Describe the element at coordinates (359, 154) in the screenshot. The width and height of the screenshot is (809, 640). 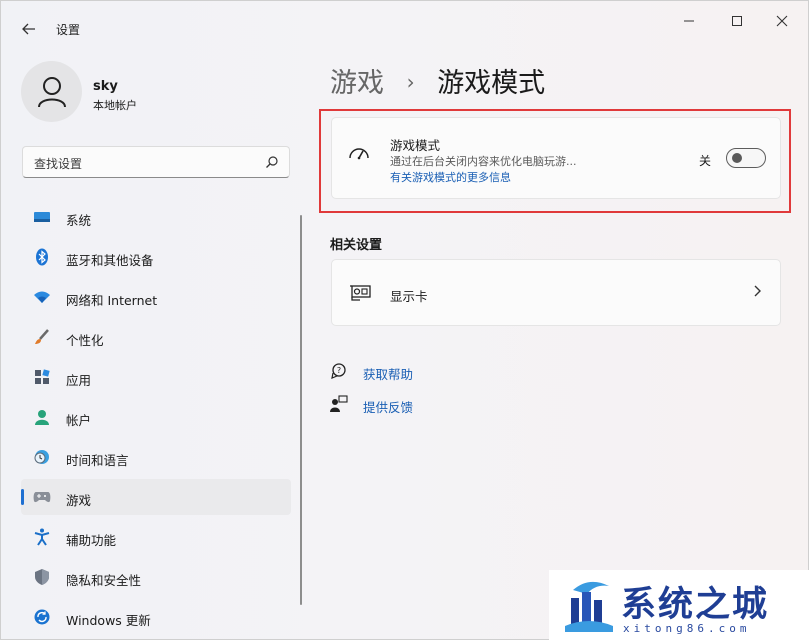
I see `speedometer-icon` at that location.